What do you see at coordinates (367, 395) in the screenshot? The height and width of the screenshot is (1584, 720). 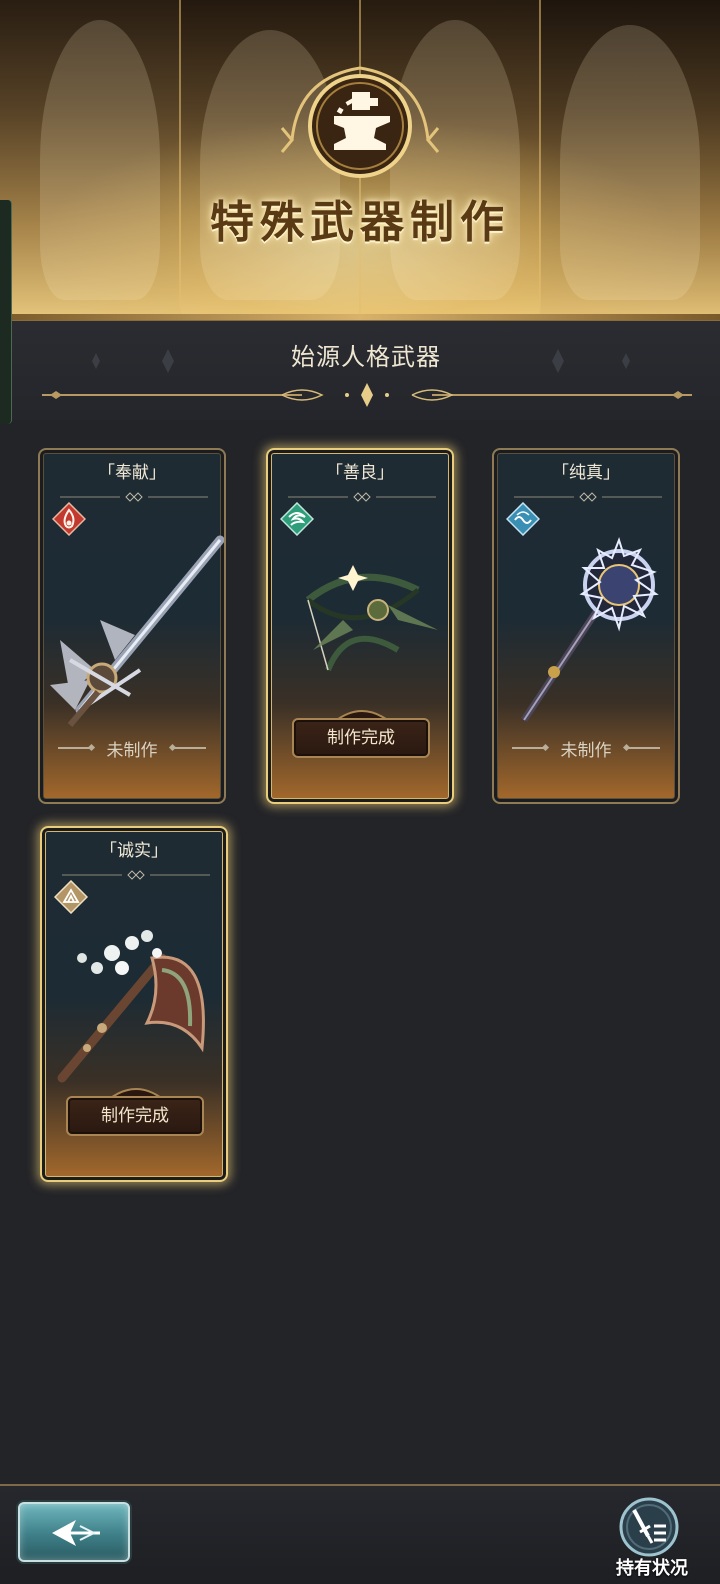 I see `ornament-divider` at bounding box center [367, 395].